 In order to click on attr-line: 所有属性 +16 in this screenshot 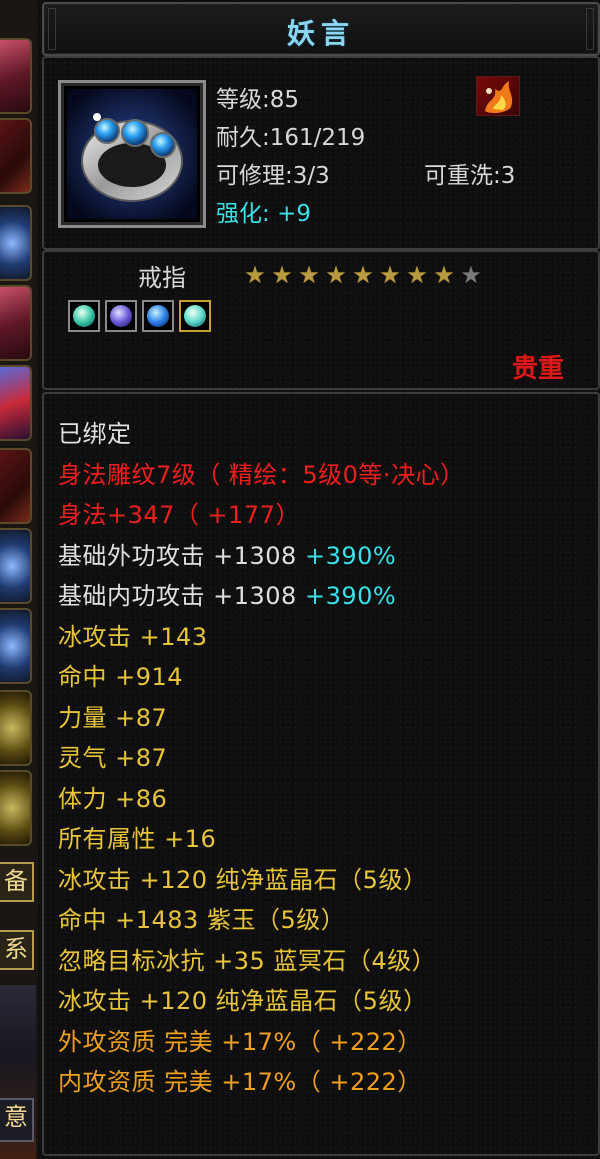, I will do `click(137, 839)`.